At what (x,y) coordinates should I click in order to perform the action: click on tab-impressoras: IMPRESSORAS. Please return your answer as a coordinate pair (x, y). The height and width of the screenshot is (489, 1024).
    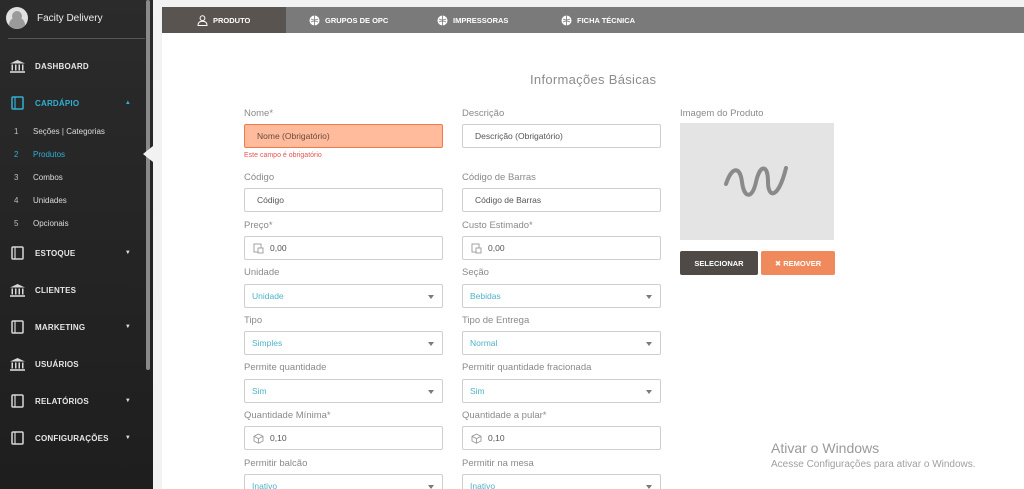
    Looking at the image, I should click on (475, 20).